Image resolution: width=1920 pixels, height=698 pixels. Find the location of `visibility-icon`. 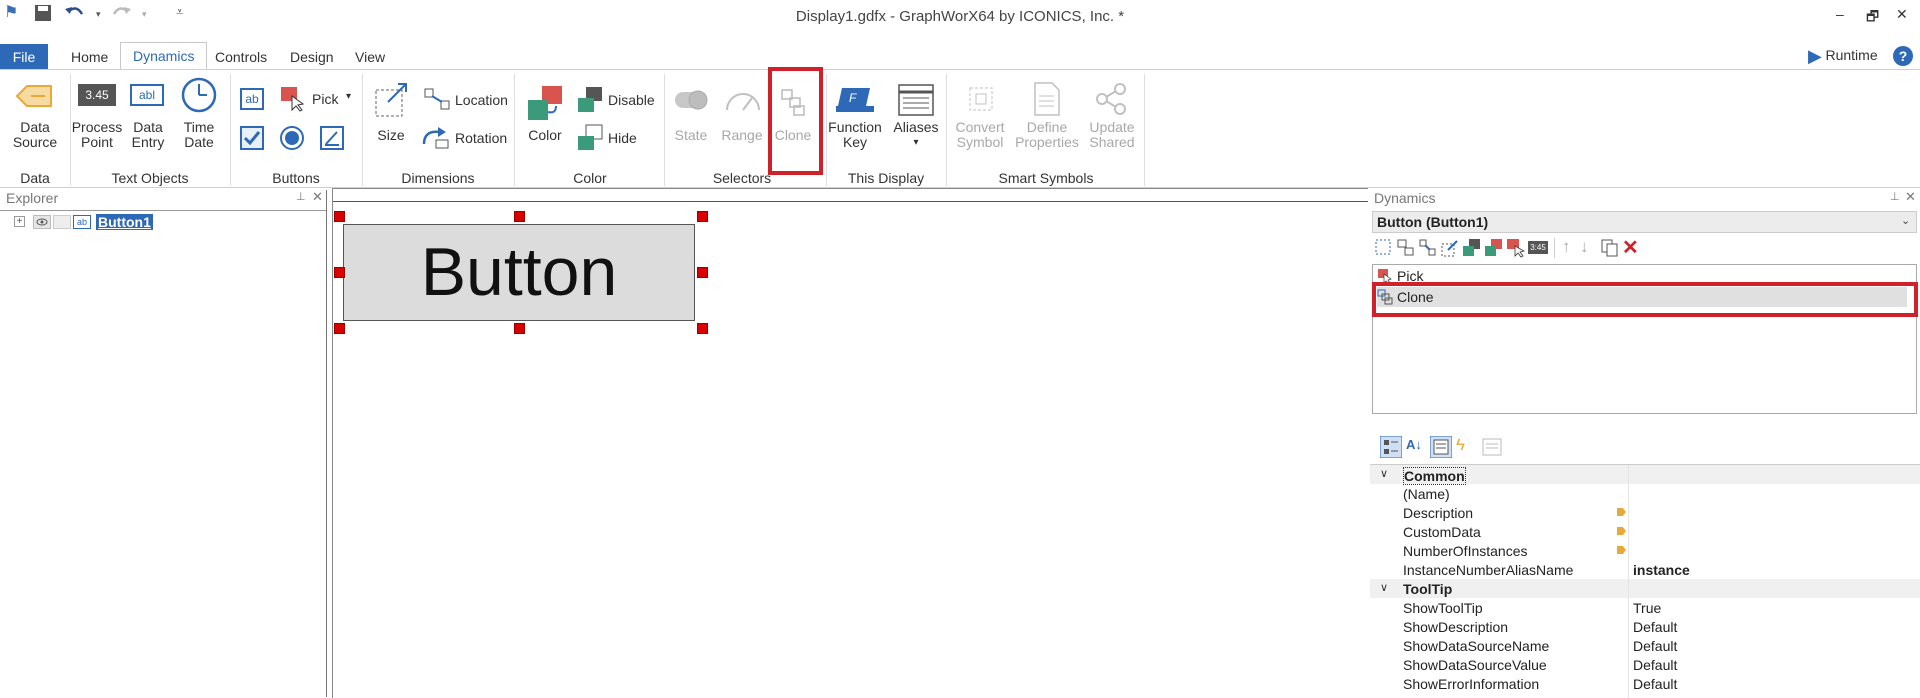

visibility-icon is located at coordinates (42, 222).